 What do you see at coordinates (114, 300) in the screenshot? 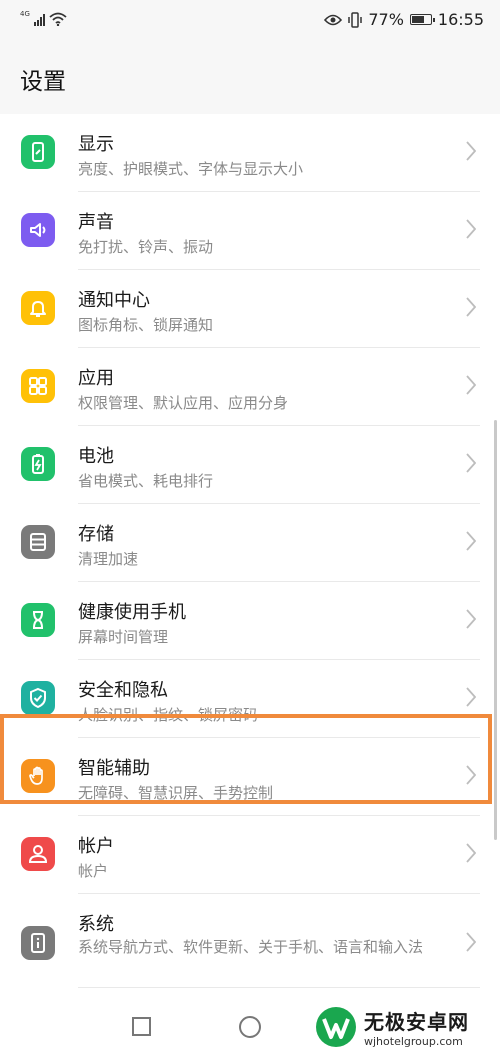
I see `settings-item-title: 通知中心` at bounding box center [114, 300].